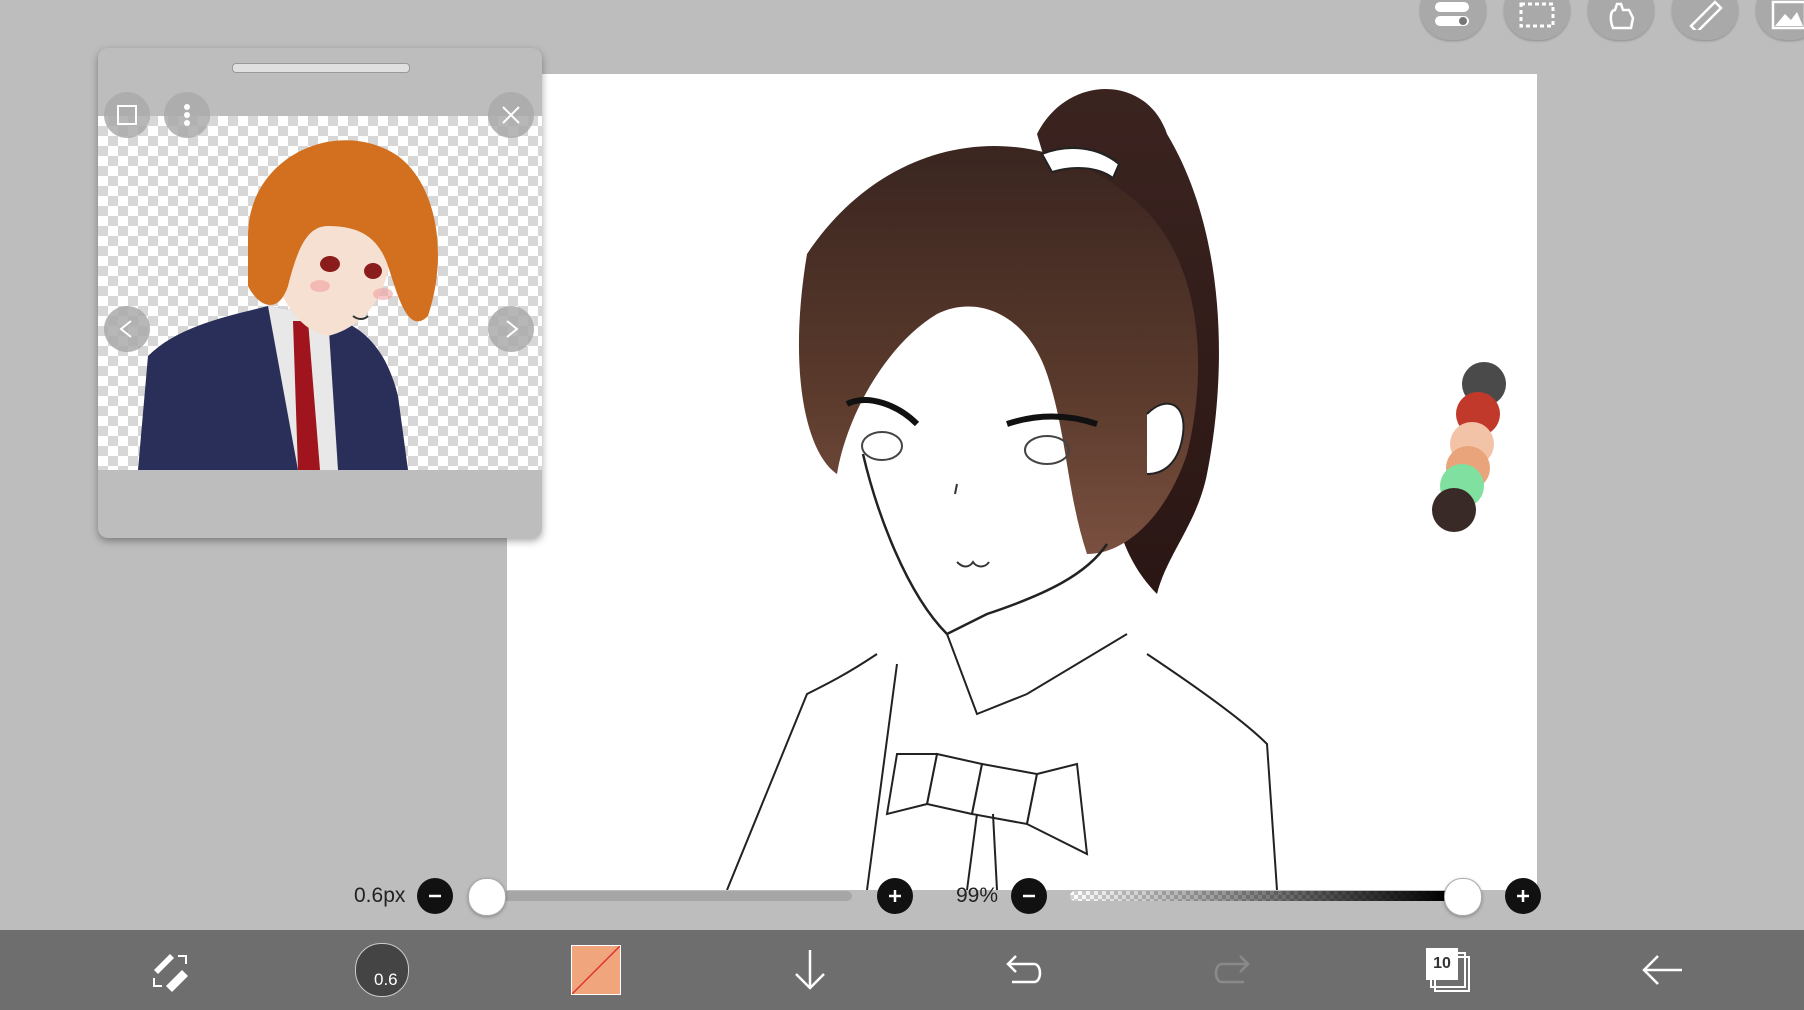 The height and width of the screenshot is (1010, 1804). I want to click on back-button, so click(1662, 970).